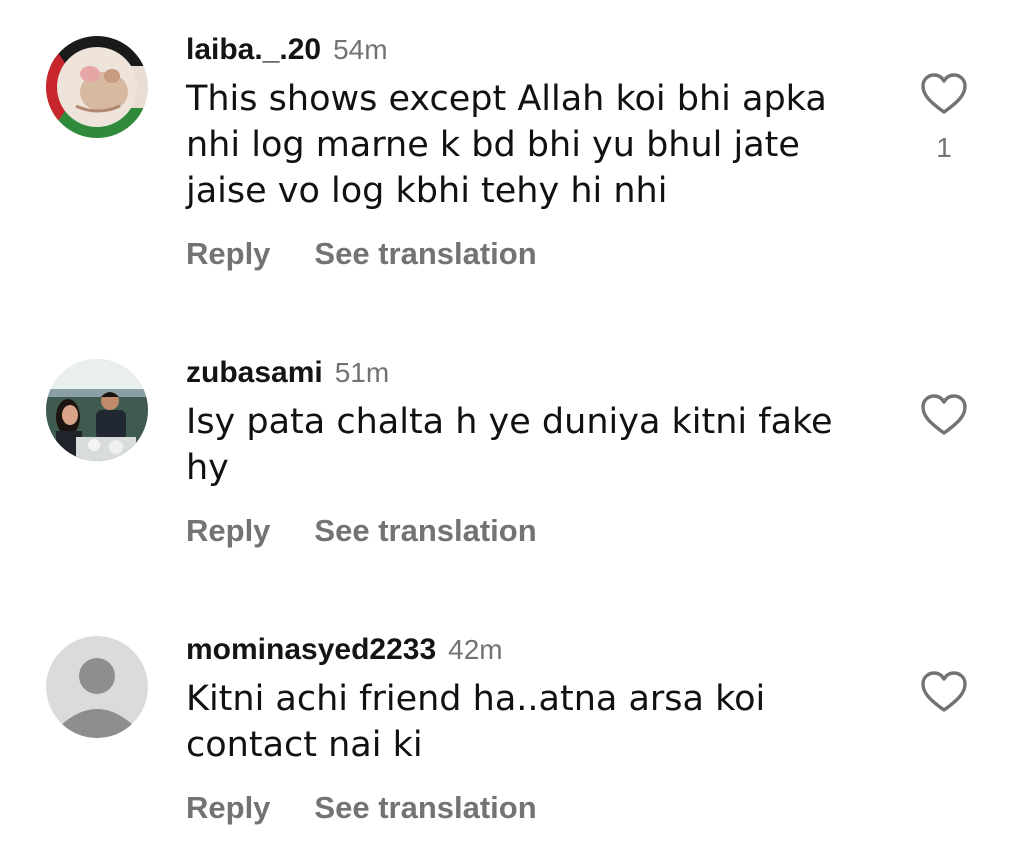 Image resolution: width=1024 pixels, height=850 pixels. I want to click on username: mominasyed2233, so click(311, 649).